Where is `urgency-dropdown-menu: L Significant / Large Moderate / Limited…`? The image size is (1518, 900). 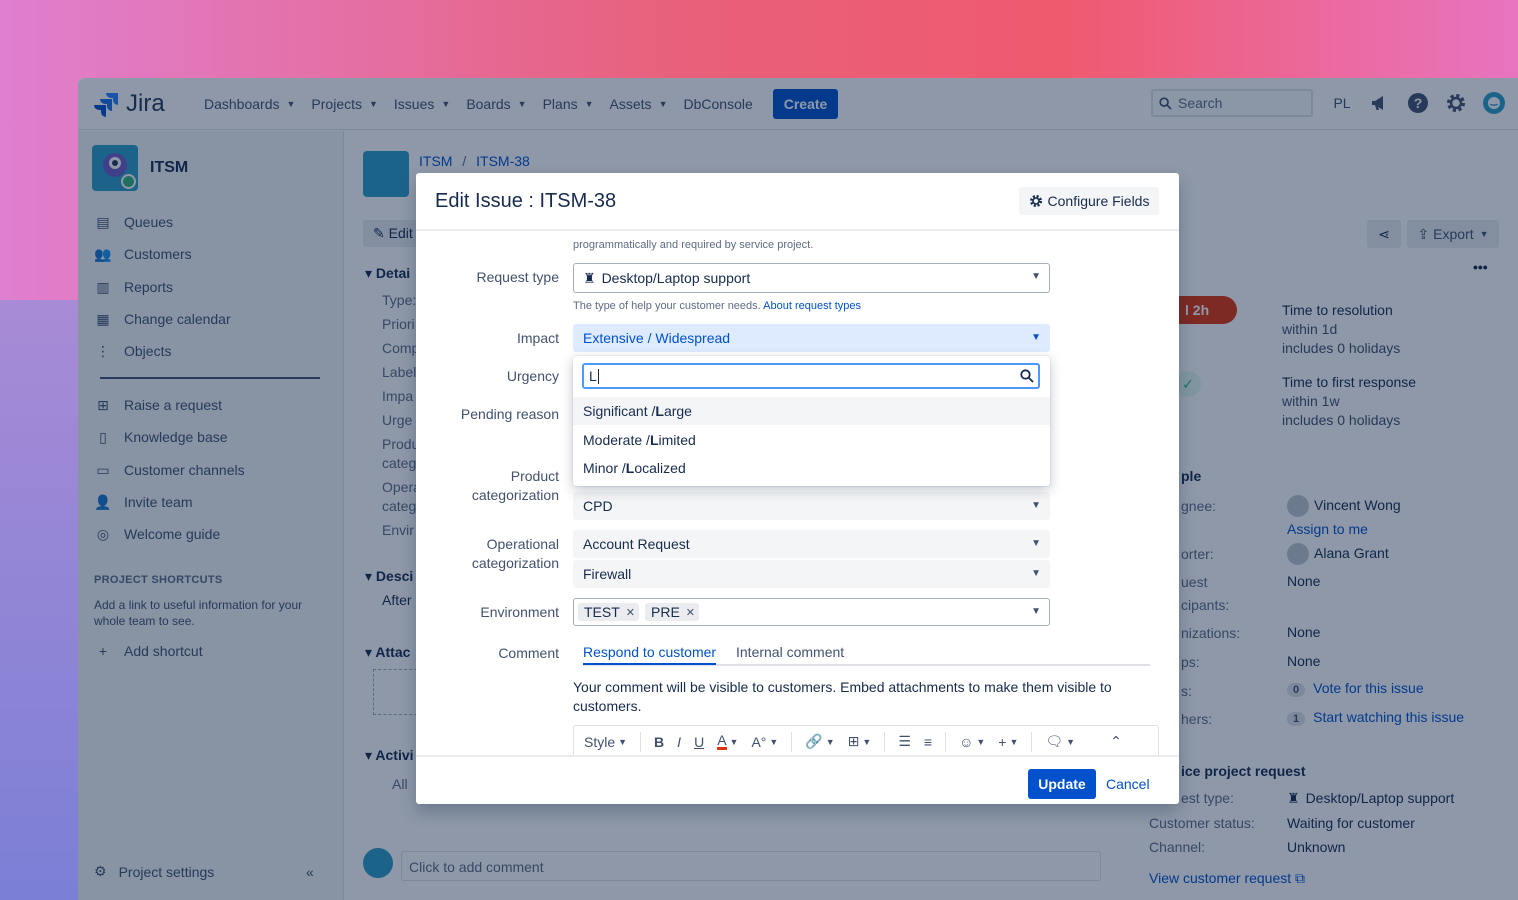 urgency-dropdown-menu: L Significant / Large Moderate / Limited… is located at coordinates (811, 421).